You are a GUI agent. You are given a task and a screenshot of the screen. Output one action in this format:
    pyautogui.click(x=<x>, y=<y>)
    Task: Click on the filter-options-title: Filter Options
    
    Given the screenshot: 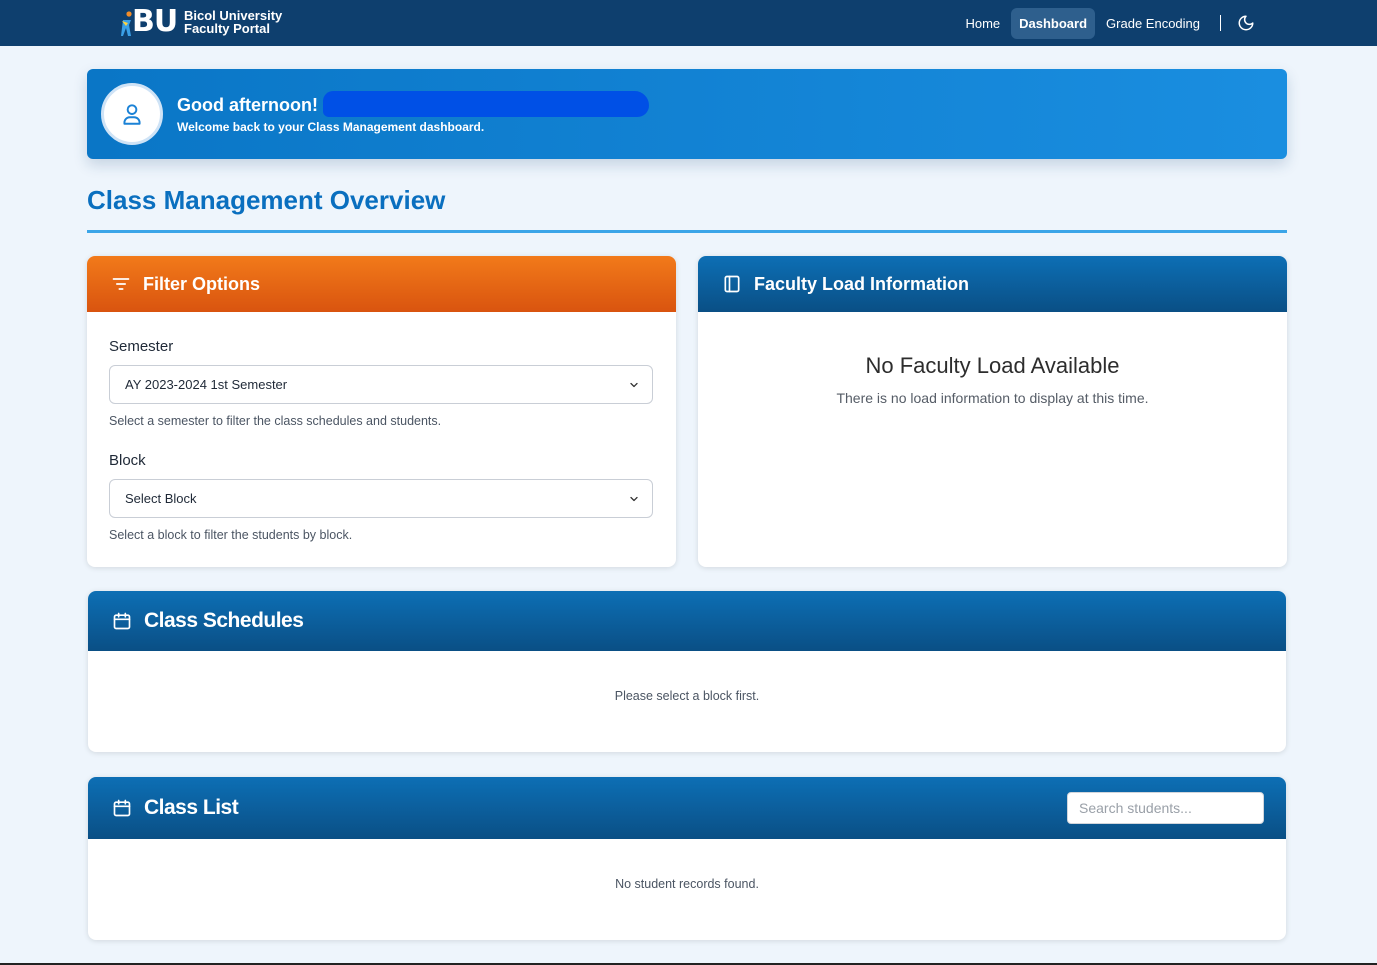 What is the action you would take?
    pyautogui.click(x=201, y=283)
    